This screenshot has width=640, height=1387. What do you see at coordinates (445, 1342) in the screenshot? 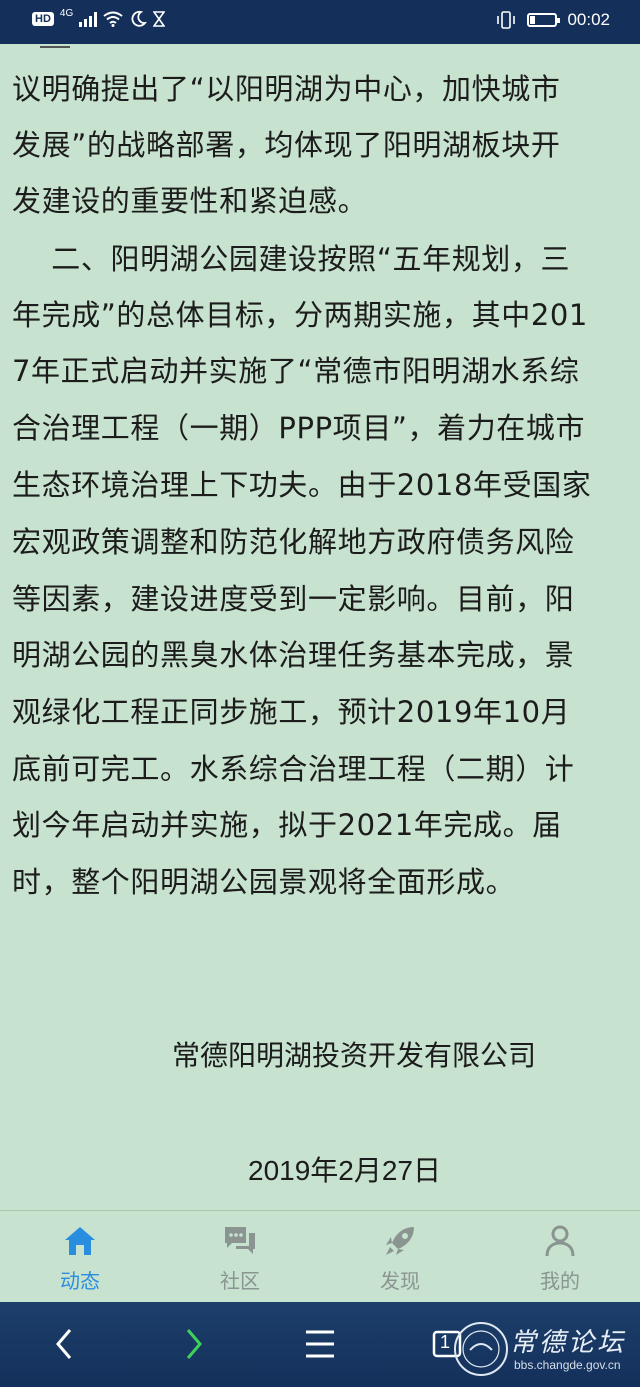
I see `tab-count: 1` at bounding box center [445, 1342].